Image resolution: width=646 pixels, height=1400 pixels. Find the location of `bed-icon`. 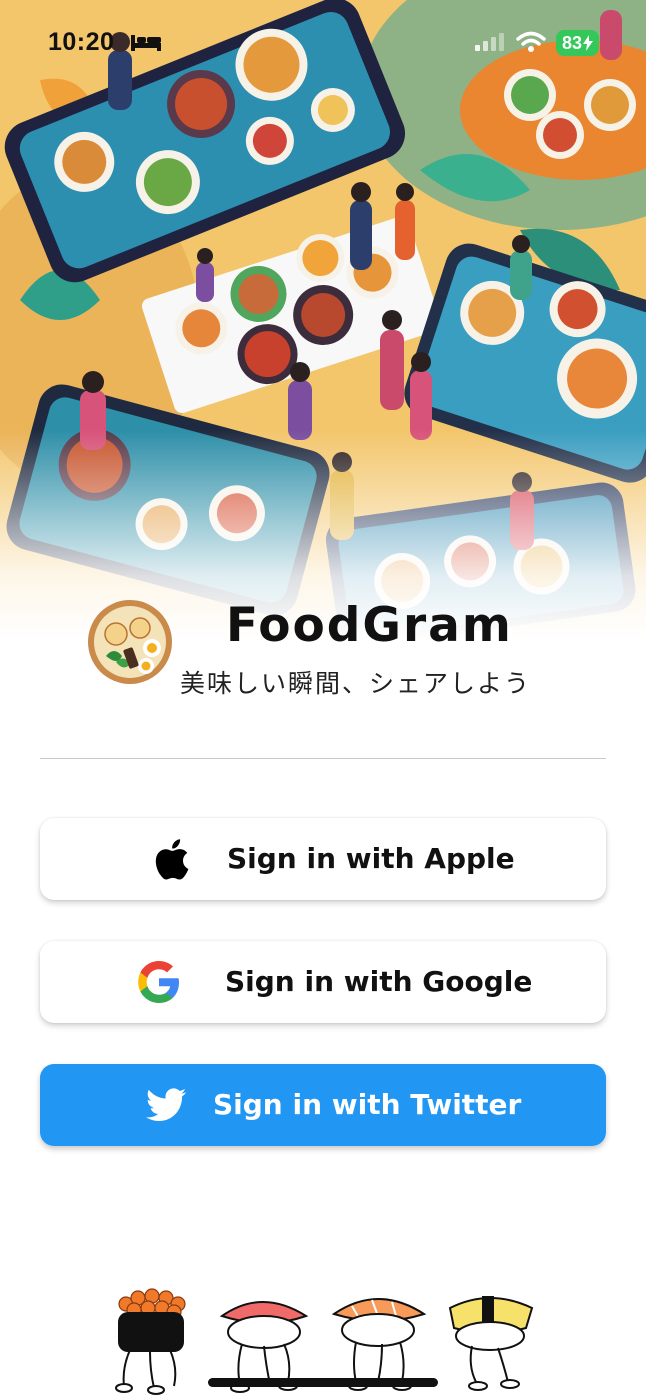

bed-icon is located at coordinates (146, 43).